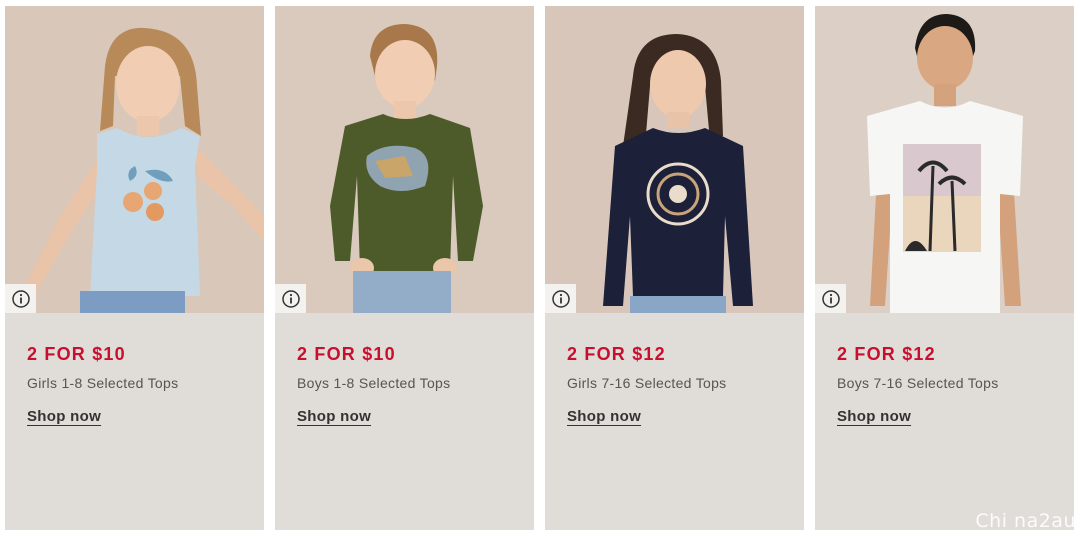 This screenshot has height=536, width=1080. I want to click on product-description: Boys 1-8 Selected Tops, so click(374, 383).